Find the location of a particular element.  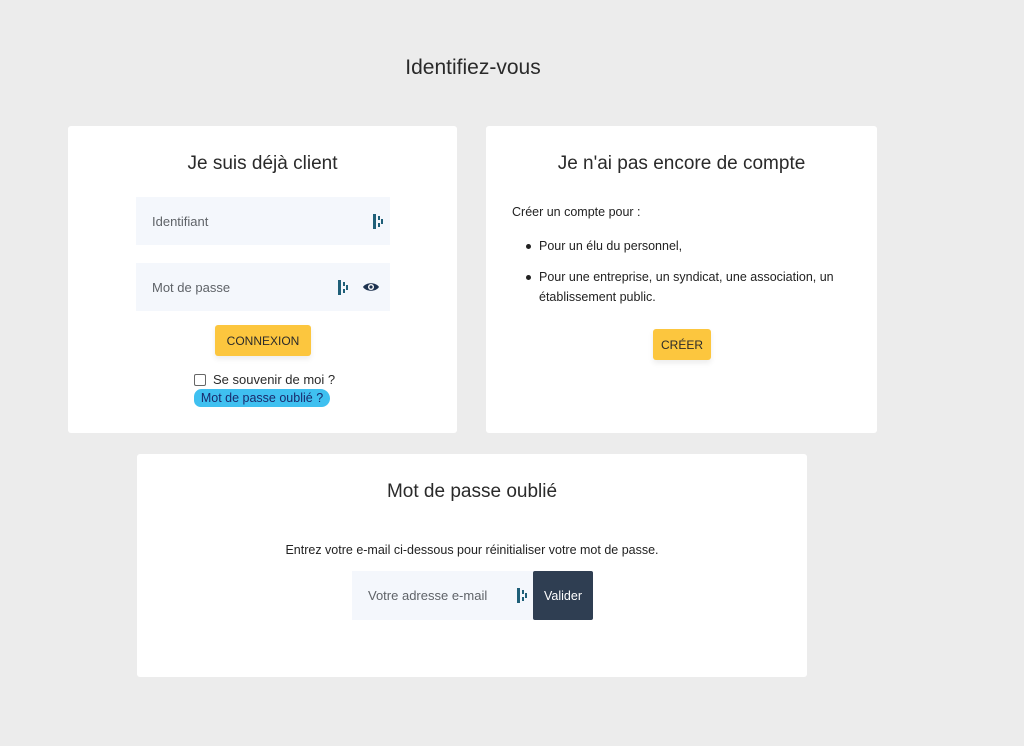

password-input is located at coordinates (241, 287).